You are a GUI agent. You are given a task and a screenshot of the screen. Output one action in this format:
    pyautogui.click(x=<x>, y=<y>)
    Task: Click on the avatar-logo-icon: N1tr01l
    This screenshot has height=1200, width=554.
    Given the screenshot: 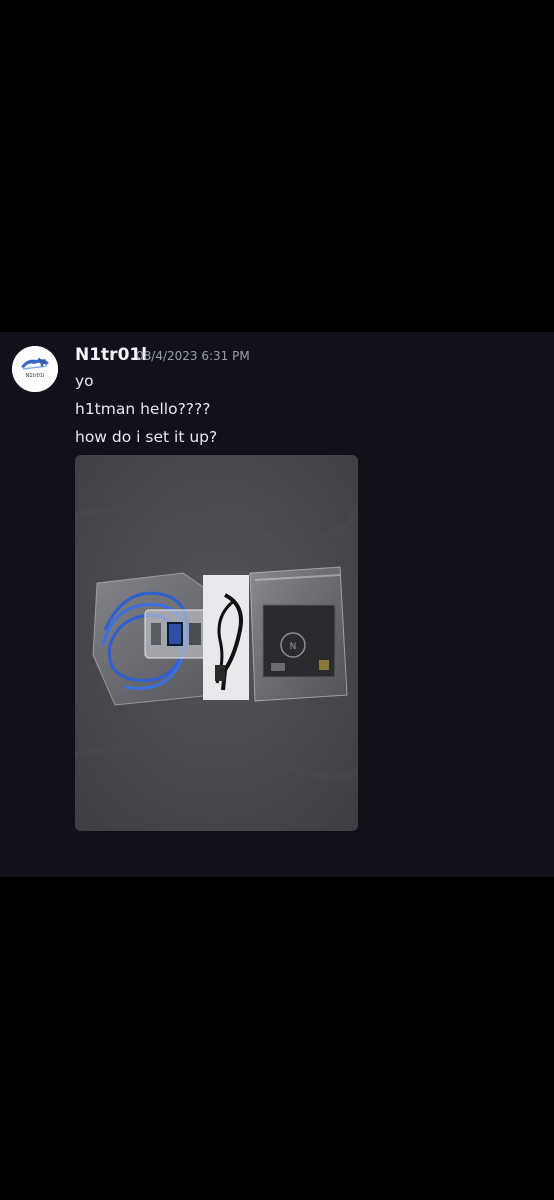 What is the action you would take?
    pyautogui.click(x=35, y=369)
    